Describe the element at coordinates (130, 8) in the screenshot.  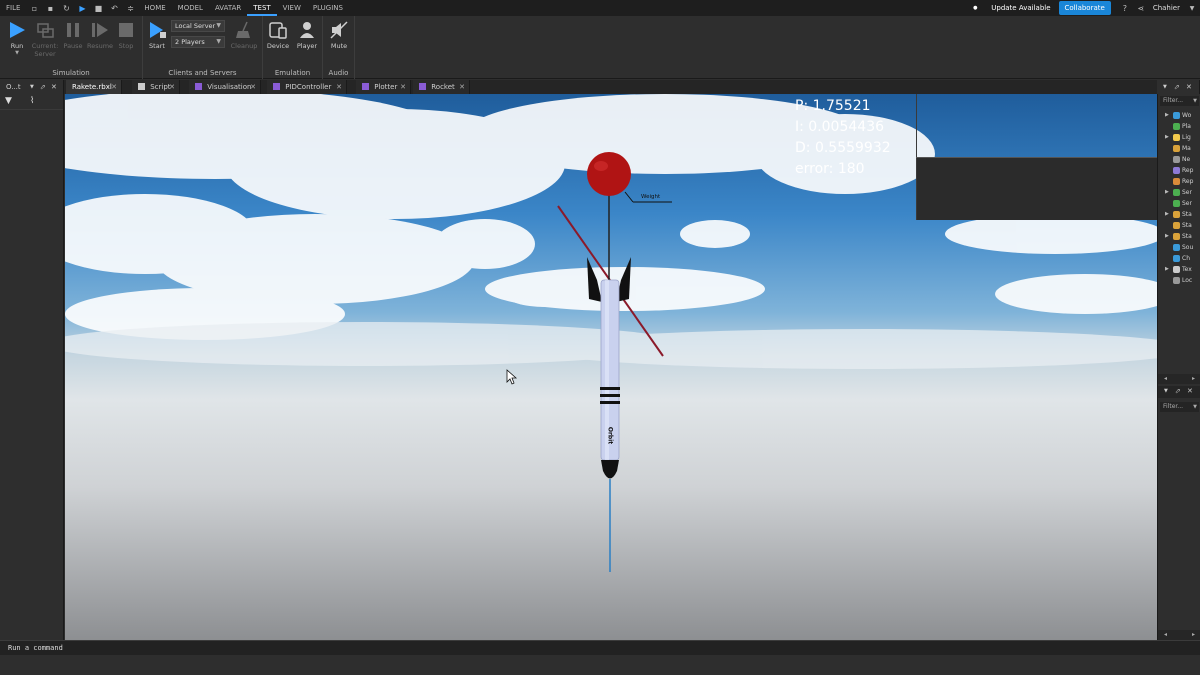
I see `more-icon: ≑` at that location.